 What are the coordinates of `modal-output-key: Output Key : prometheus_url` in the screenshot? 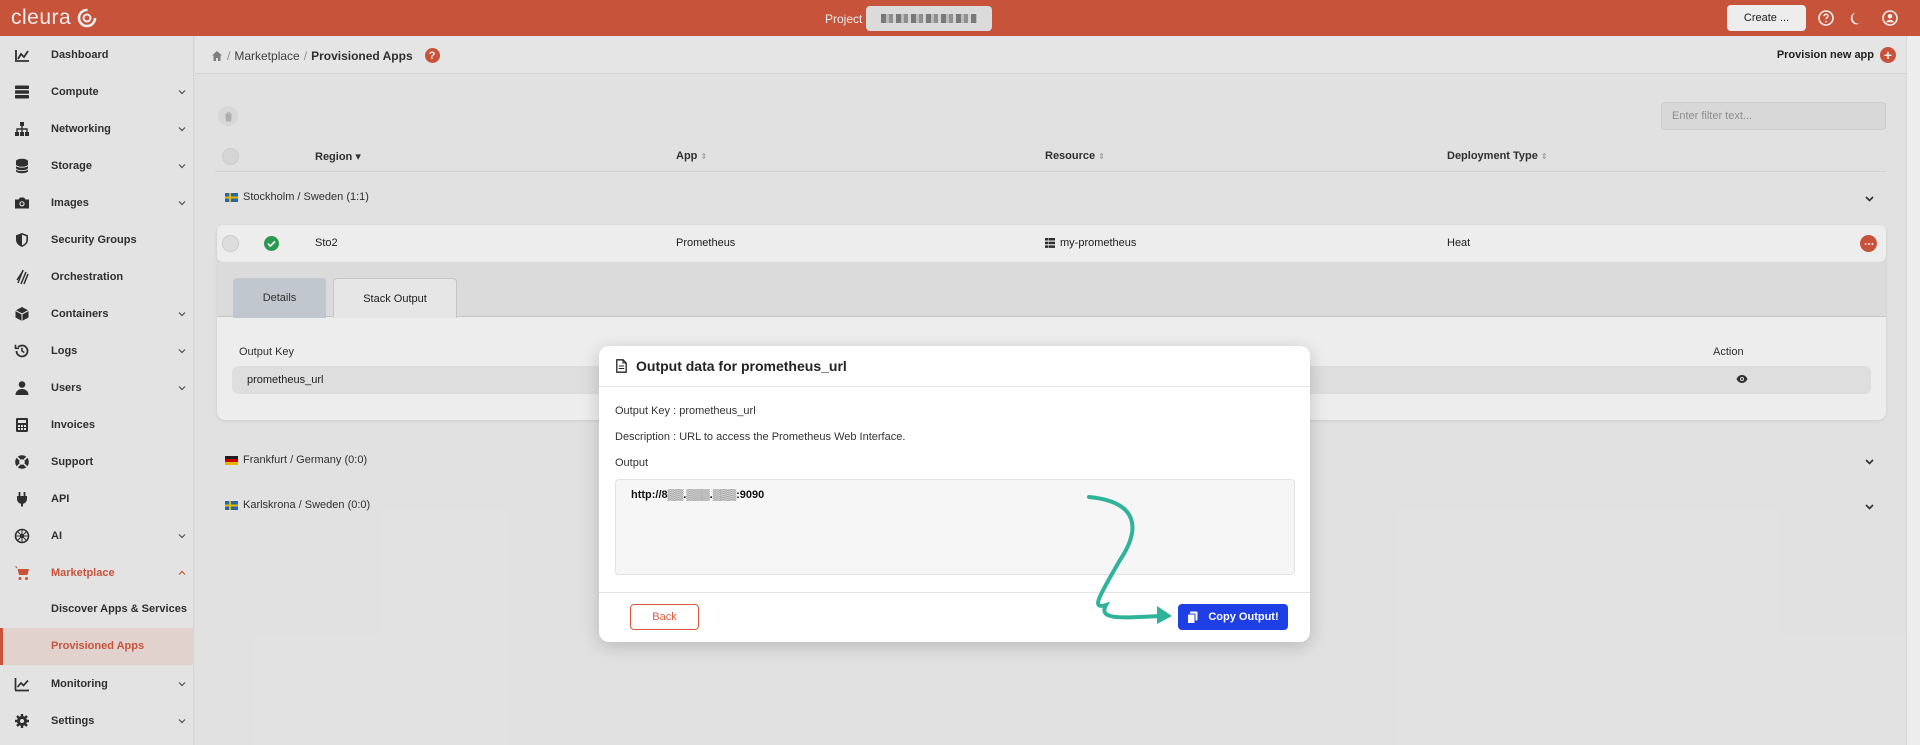 It's located at (685, 411).